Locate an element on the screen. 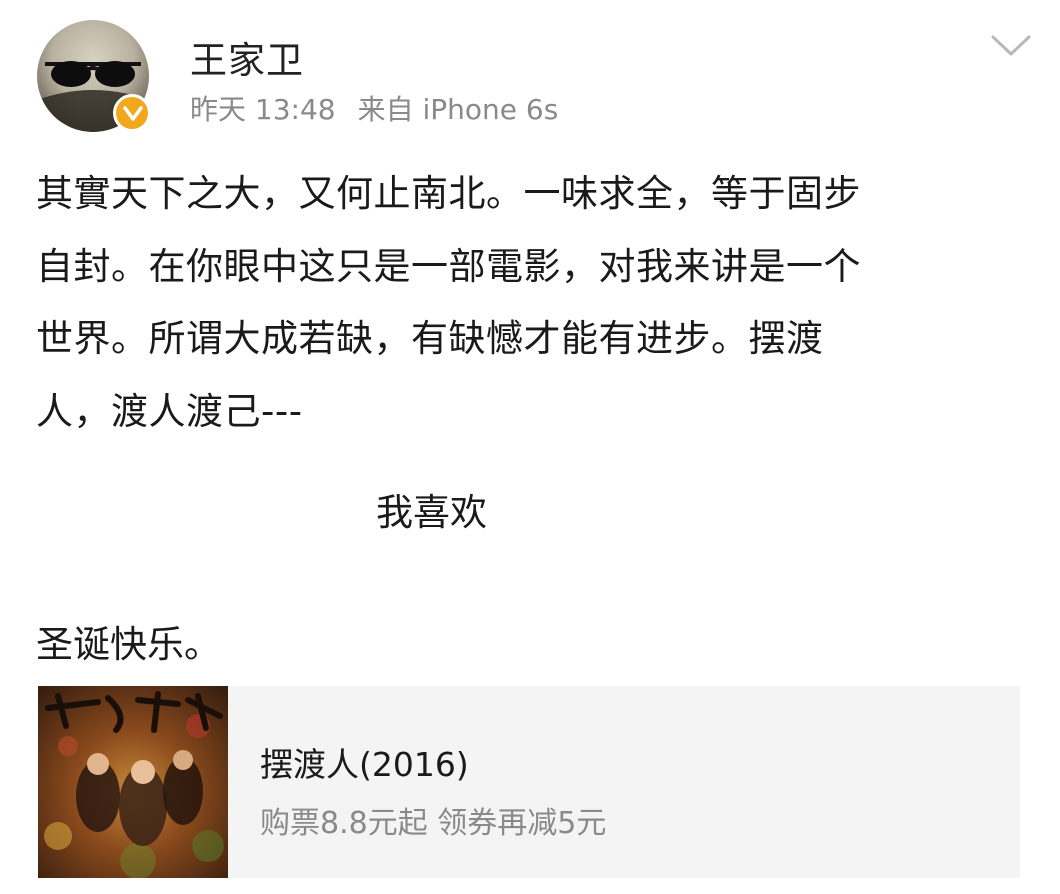 This screenshot has width=1060, height=894. post-source: 来自 iPhone 6s is located at coordinates (458, 109).